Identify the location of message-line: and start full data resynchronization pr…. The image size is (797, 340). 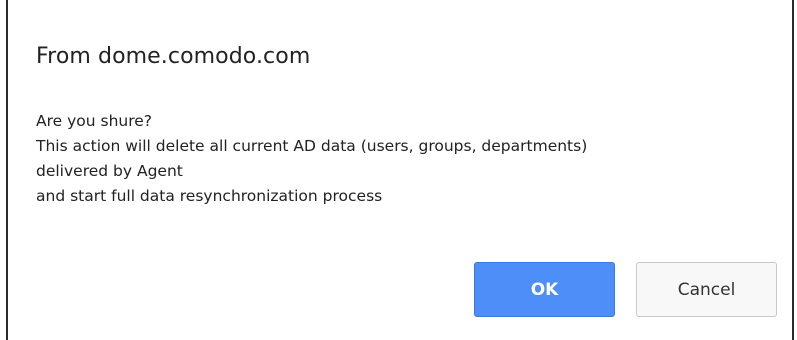
(209, 196).